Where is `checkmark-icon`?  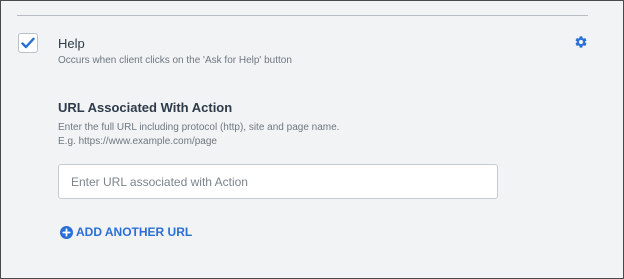
checkmark-icon is located at coordinates (28, 43).